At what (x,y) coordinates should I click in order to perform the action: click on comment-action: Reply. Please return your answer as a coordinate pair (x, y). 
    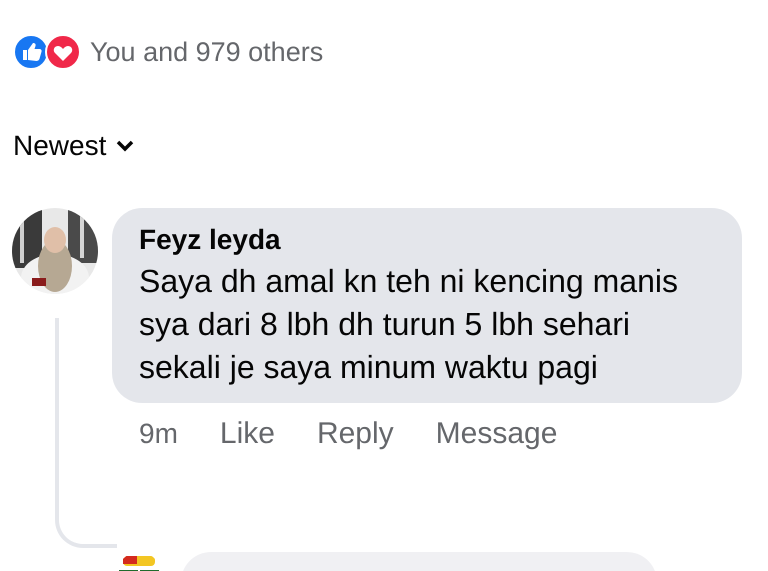
    Looking at the image, I should click on (355, 434).